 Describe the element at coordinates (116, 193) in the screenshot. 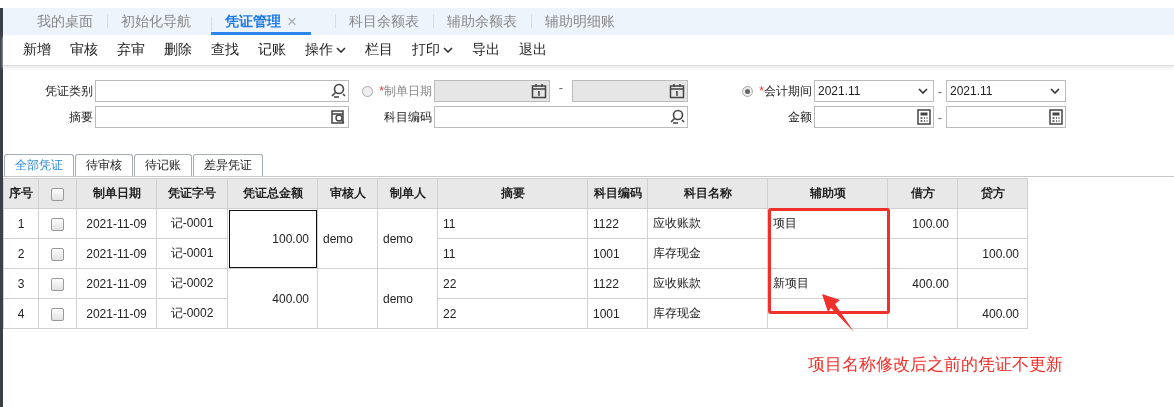

I see `column-header: 制单日期` at that location.